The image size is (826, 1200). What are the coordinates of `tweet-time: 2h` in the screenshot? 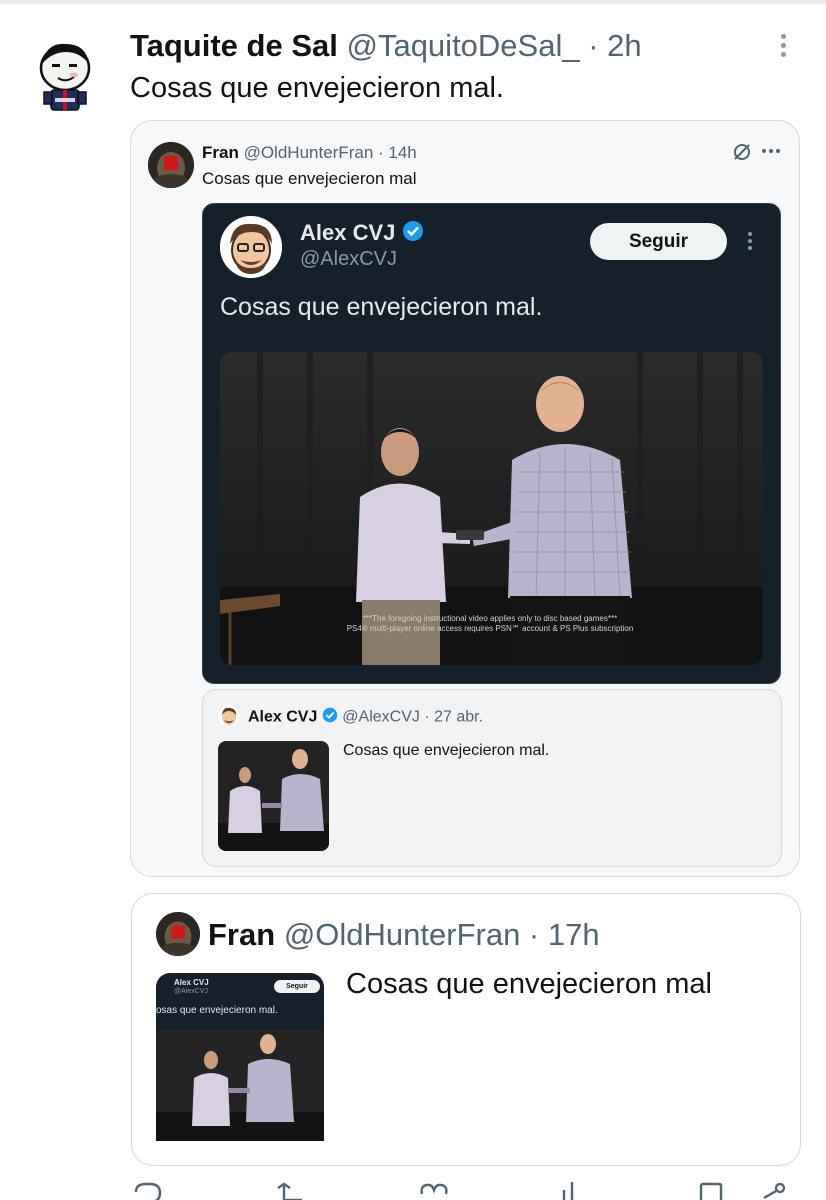 It's located at (624, 45).